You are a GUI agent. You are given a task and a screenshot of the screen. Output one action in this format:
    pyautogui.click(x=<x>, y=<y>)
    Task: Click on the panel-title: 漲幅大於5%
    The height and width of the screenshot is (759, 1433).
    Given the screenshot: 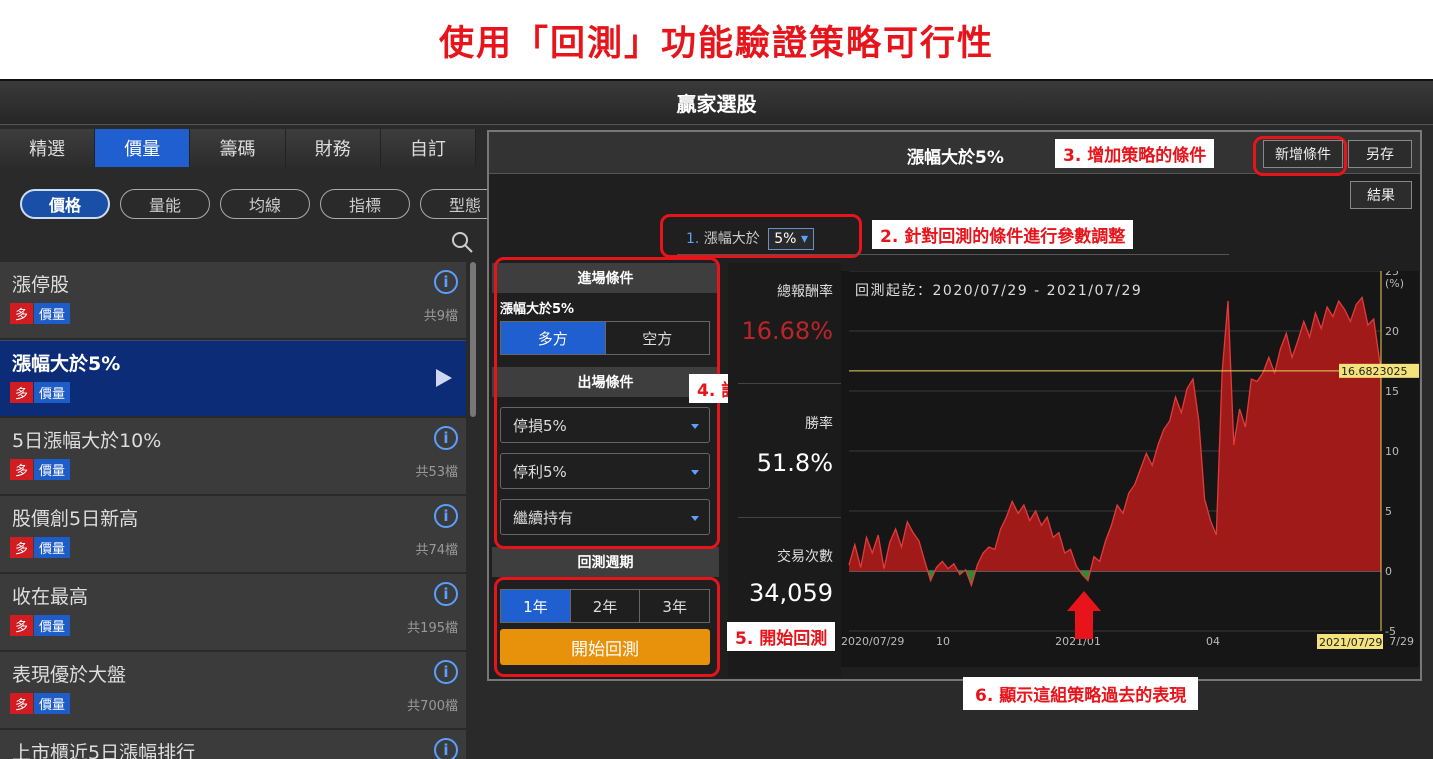 What is the action you would take?
    pyautogui.click(x=955, y=158)
    